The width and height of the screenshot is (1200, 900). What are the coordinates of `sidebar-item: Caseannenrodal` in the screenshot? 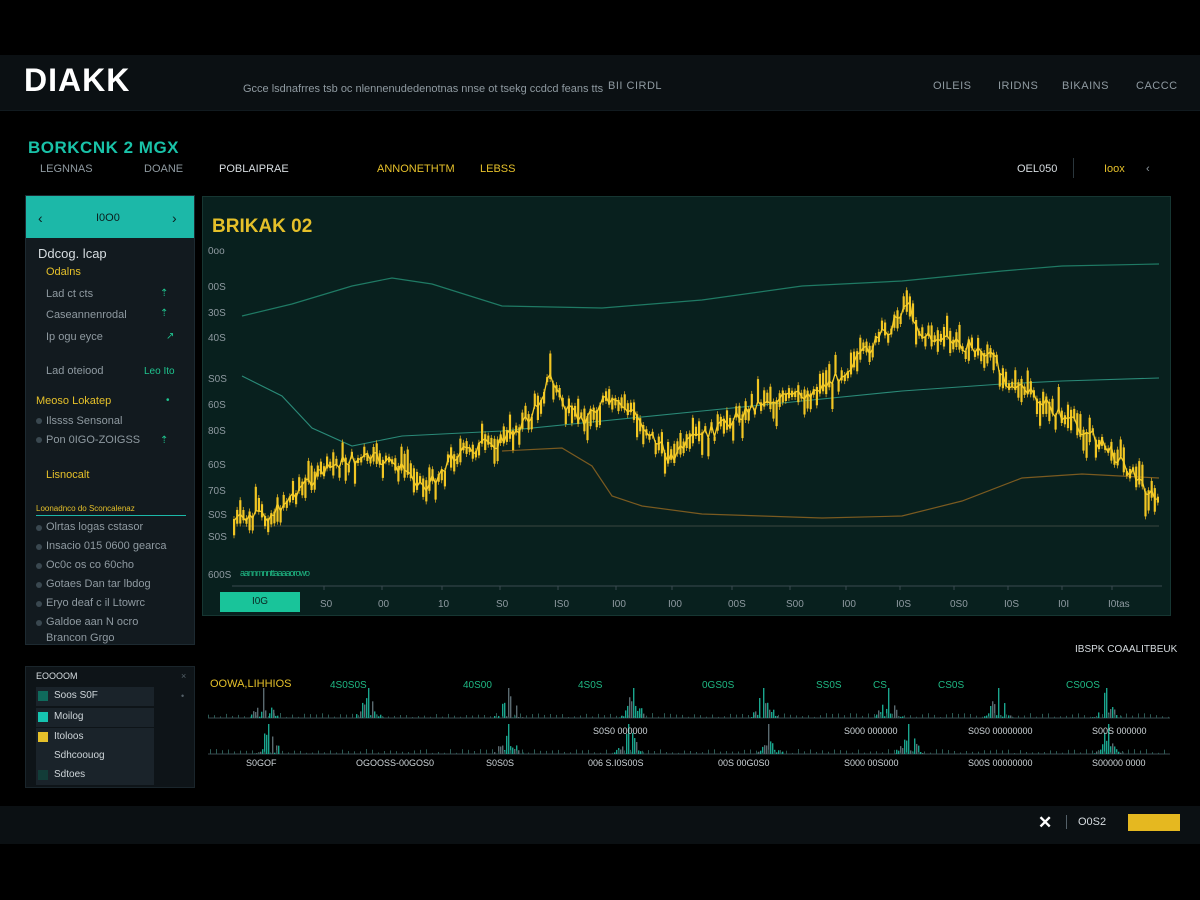 It's located at (86, 315).